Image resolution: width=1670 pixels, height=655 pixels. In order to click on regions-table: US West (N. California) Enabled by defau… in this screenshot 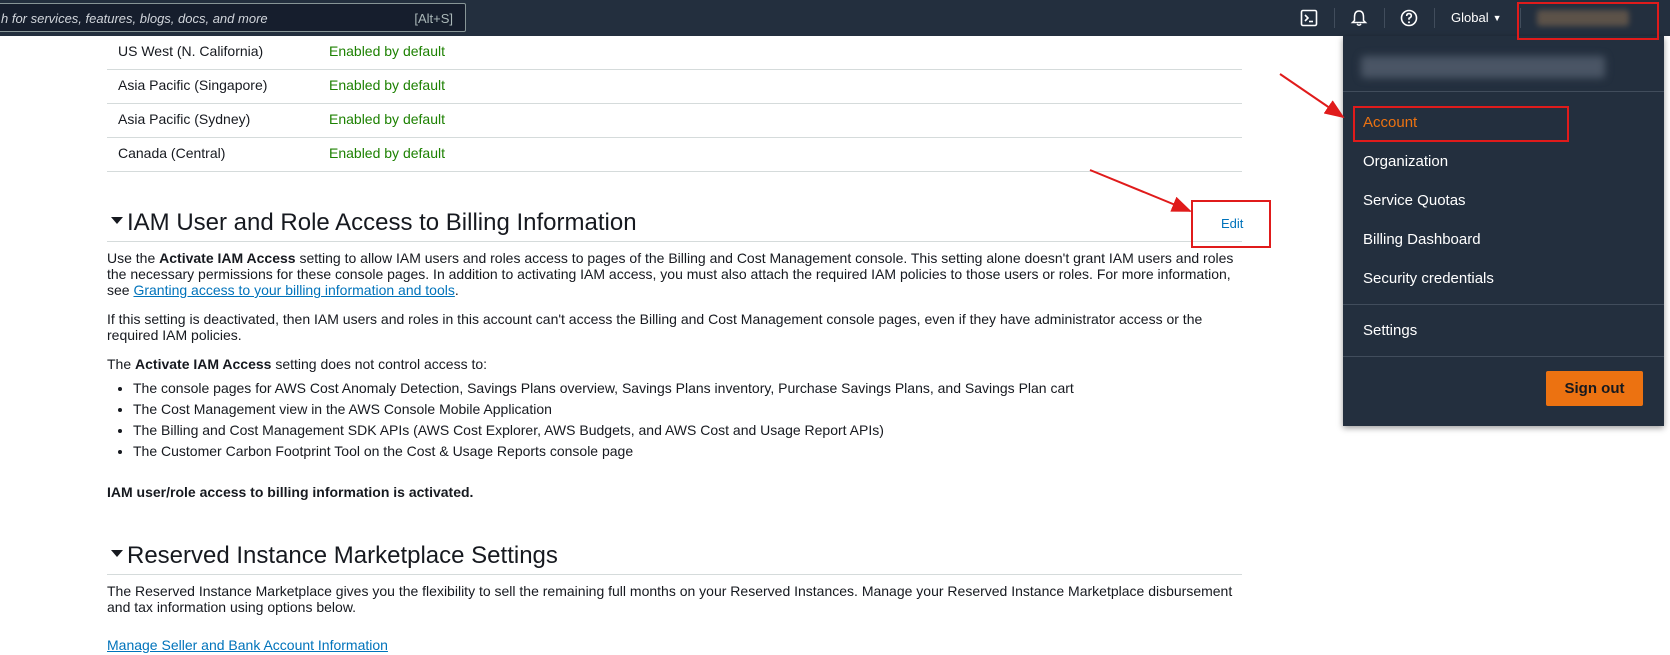, I will do `click(674, 104)`.